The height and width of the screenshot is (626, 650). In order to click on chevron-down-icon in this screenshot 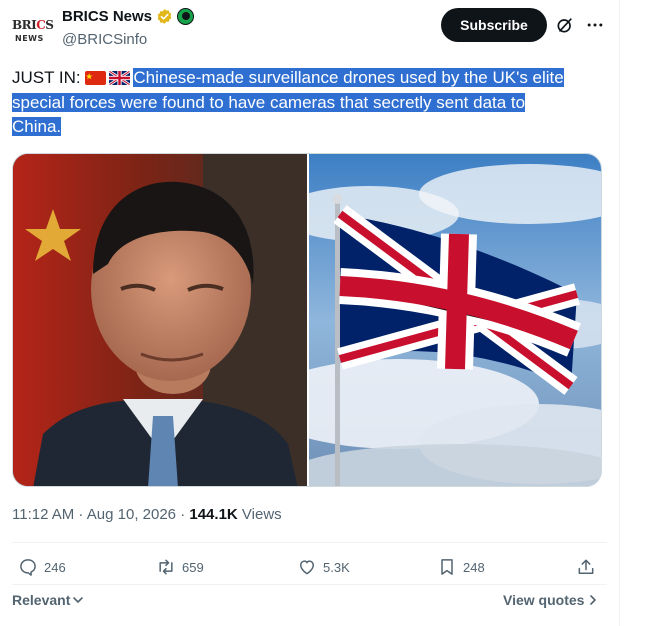, I will do `click(78, 600)`.